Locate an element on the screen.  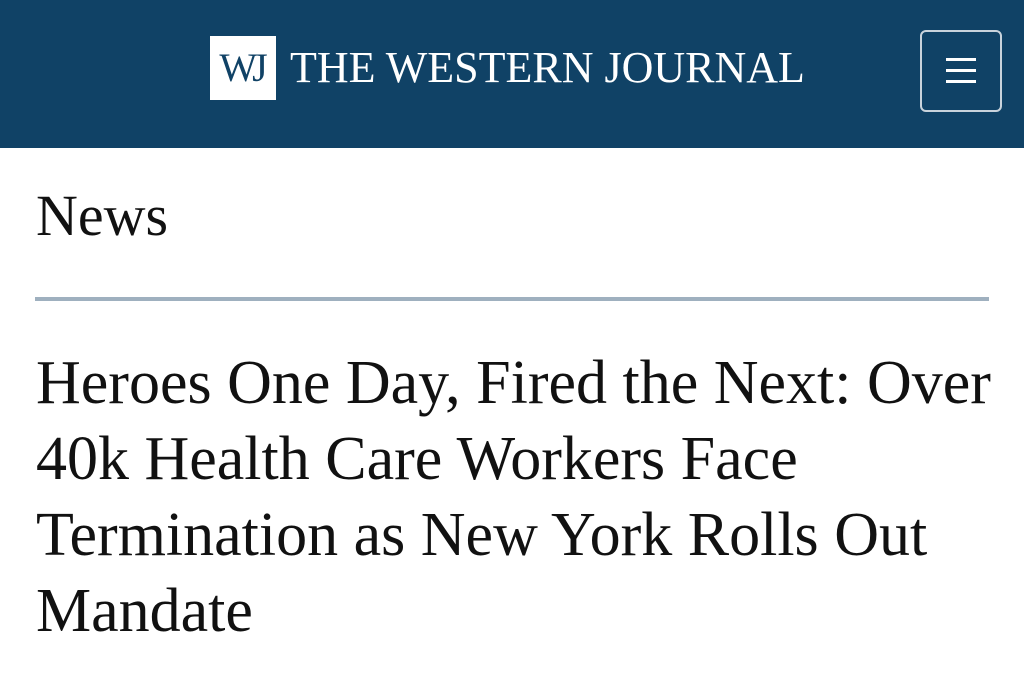
menu-button is located at coordinates (961, 71).